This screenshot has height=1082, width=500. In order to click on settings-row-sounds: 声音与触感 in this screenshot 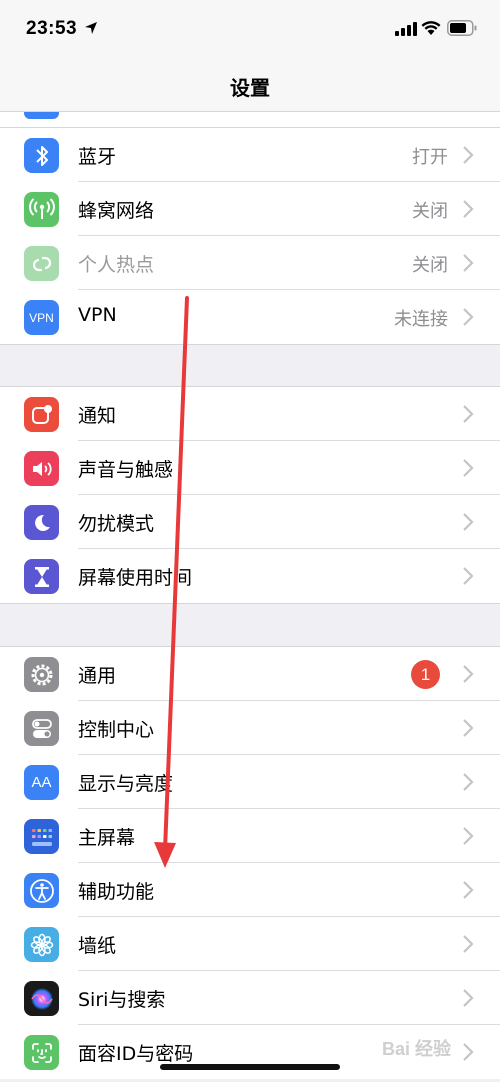, I will do `click(250, 468)`.